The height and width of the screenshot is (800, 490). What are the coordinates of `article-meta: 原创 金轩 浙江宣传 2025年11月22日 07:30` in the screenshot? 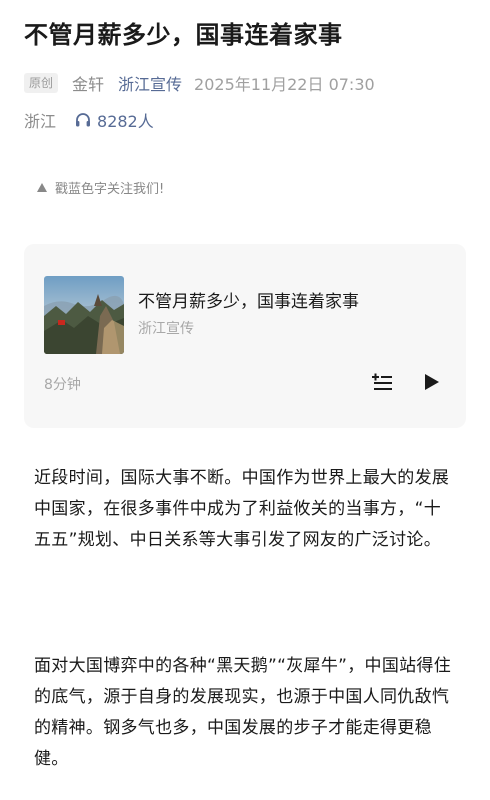 It's located at (199, 83).